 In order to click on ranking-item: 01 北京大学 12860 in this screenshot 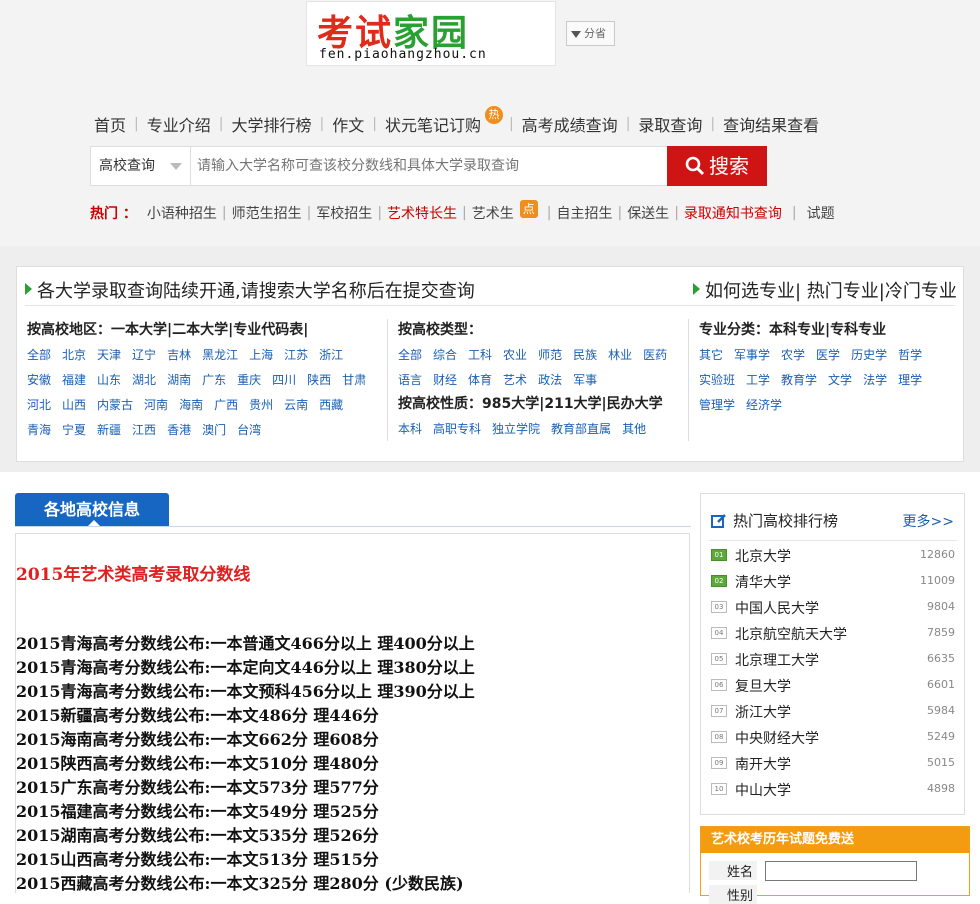, I will do `click(833, 556)`.